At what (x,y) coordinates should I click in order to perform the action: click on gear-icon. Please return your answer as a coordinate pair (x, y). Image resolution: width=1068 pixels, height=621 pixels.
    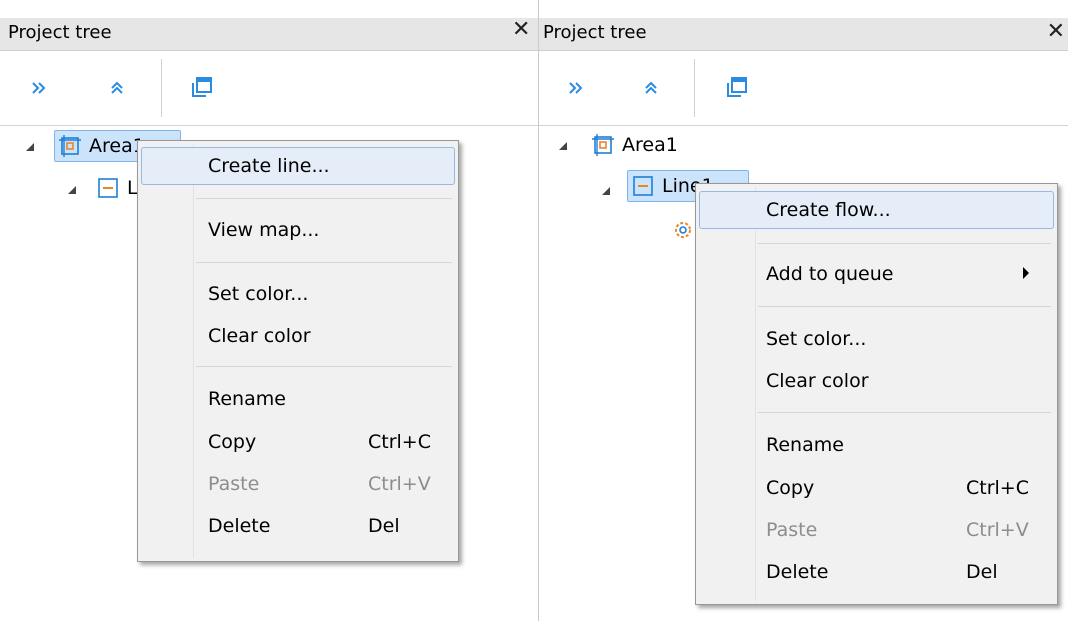
    Looking at the image, I should click on (683, 230).